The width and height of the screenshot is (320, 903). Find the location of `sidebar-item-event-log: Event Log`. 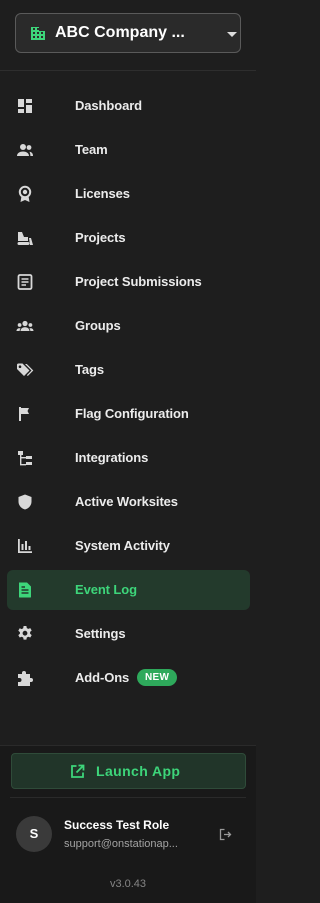

sidebar-item-event-log: Event Log is located at coordinates (128, 590).